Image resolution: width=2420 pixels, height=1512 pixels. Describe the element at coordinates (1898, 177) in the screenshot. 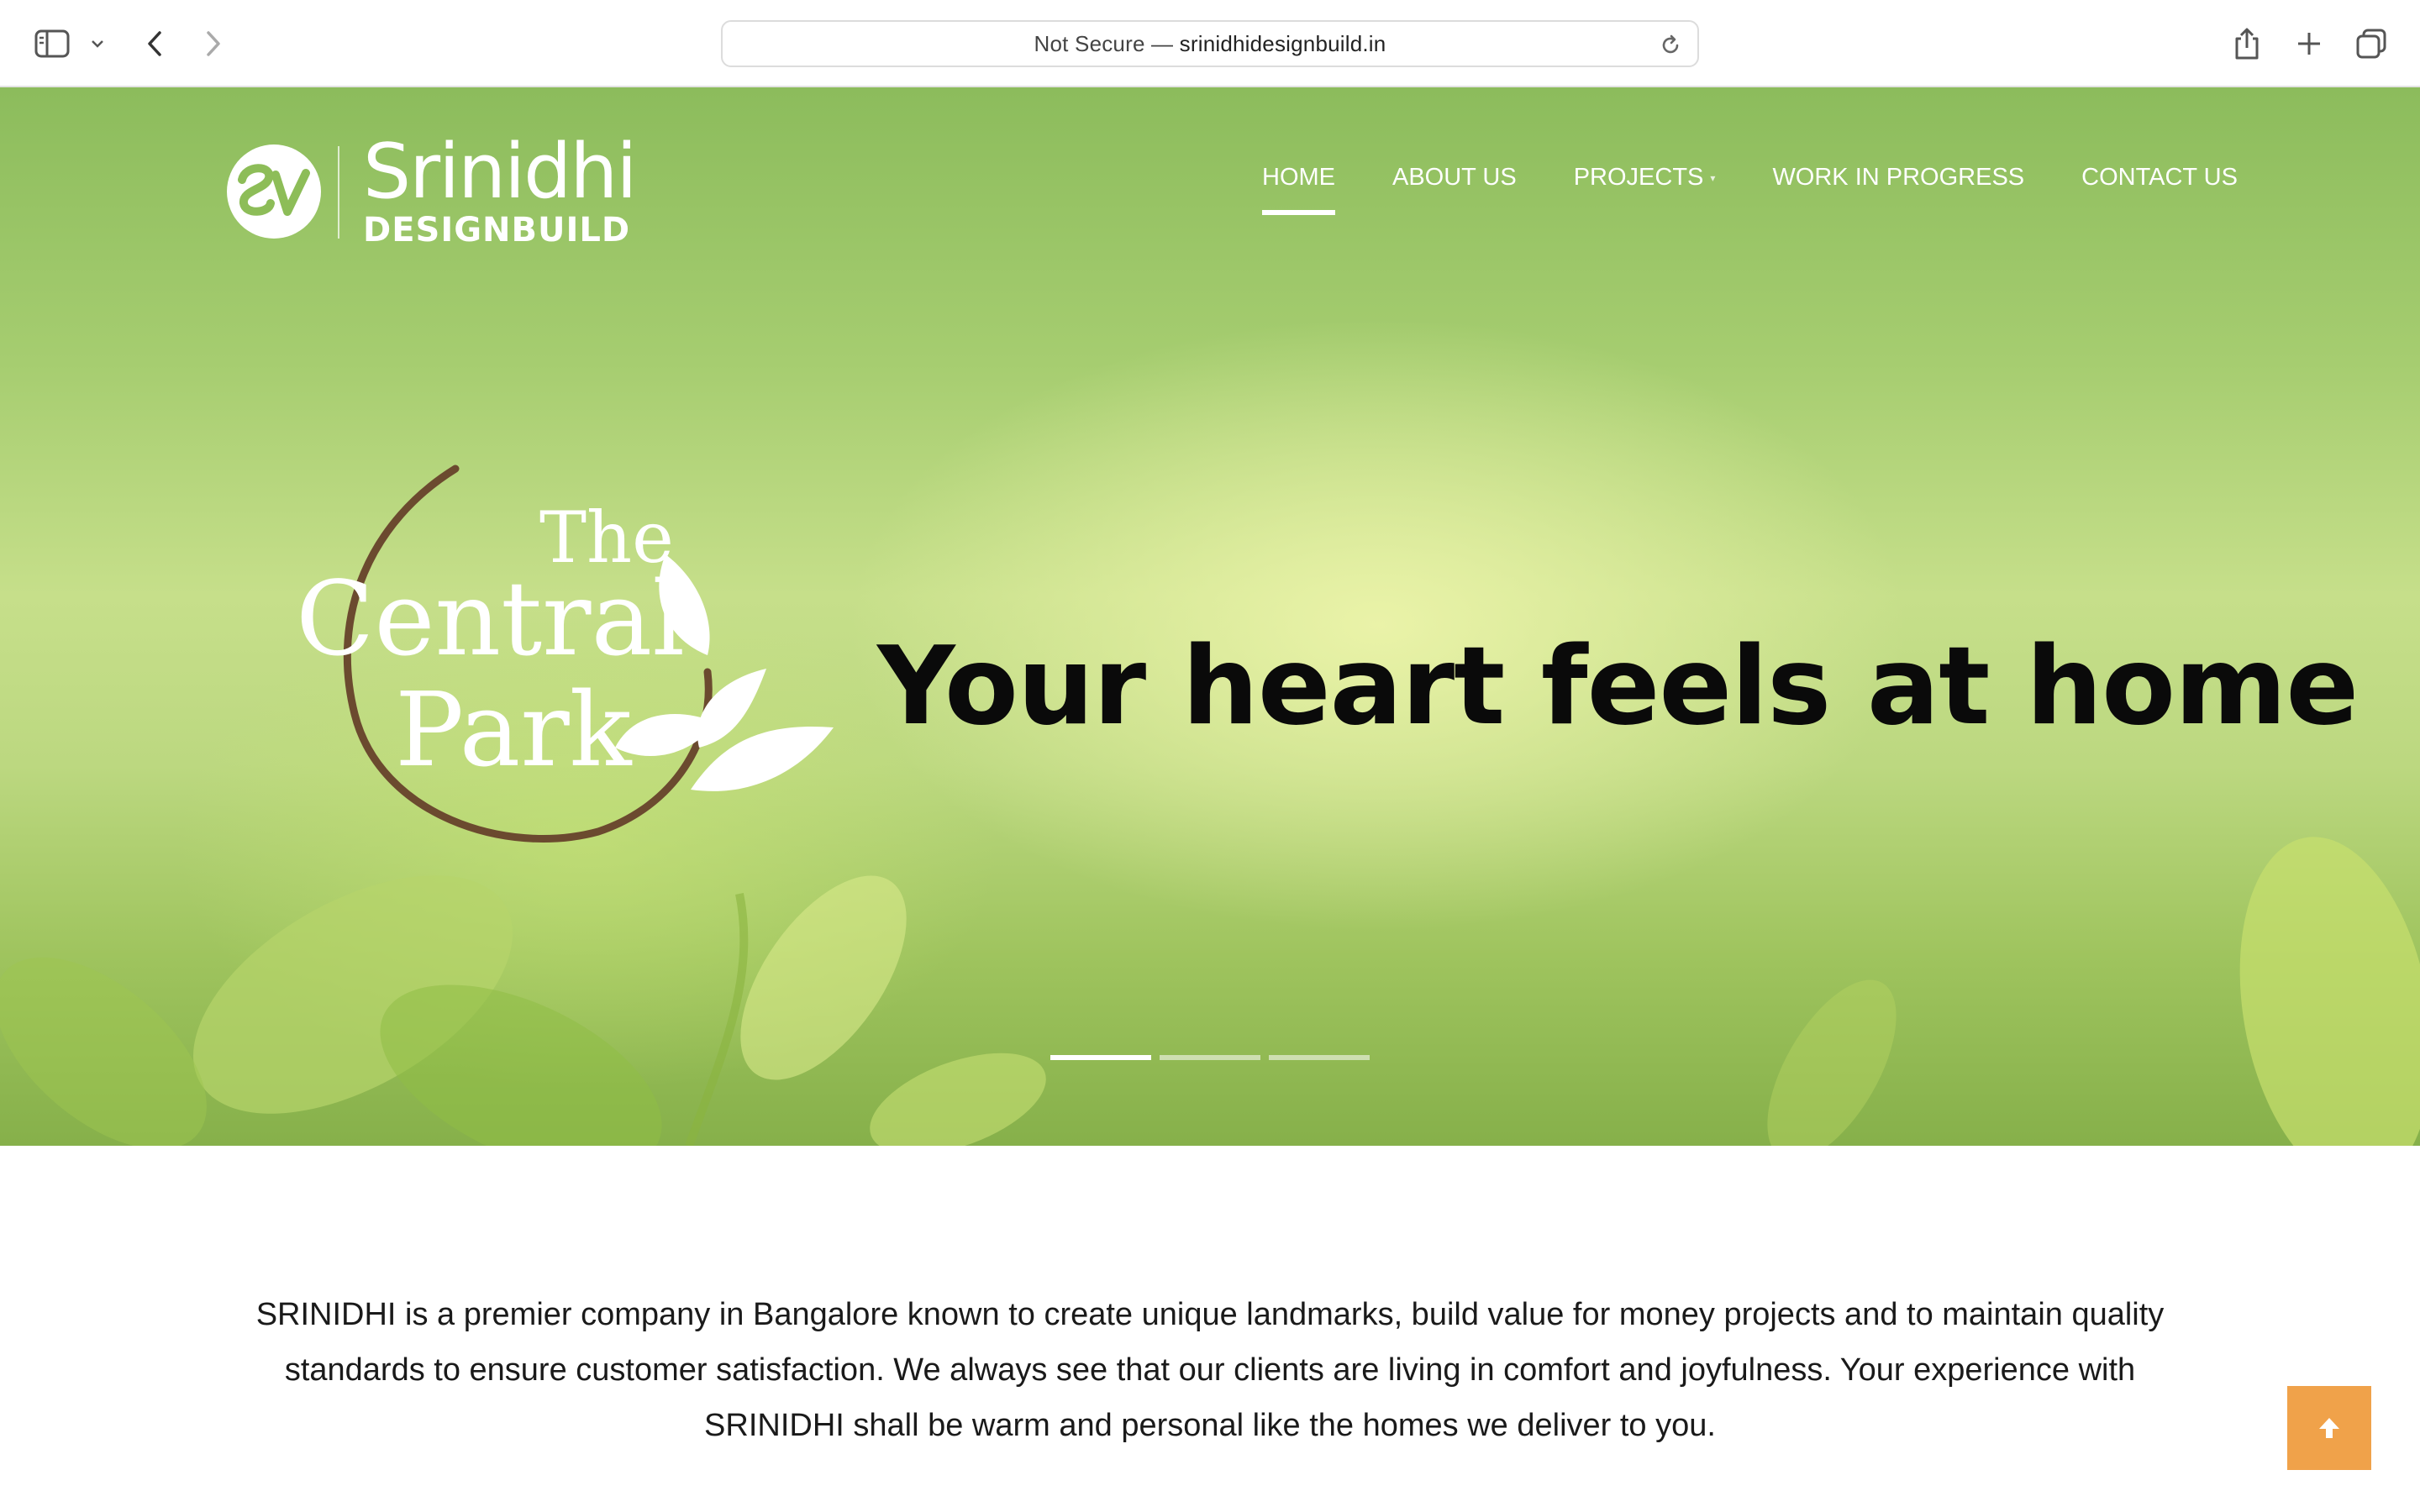

I see `nav-work-in-progress: WORK IN PROGRESS` at that location.